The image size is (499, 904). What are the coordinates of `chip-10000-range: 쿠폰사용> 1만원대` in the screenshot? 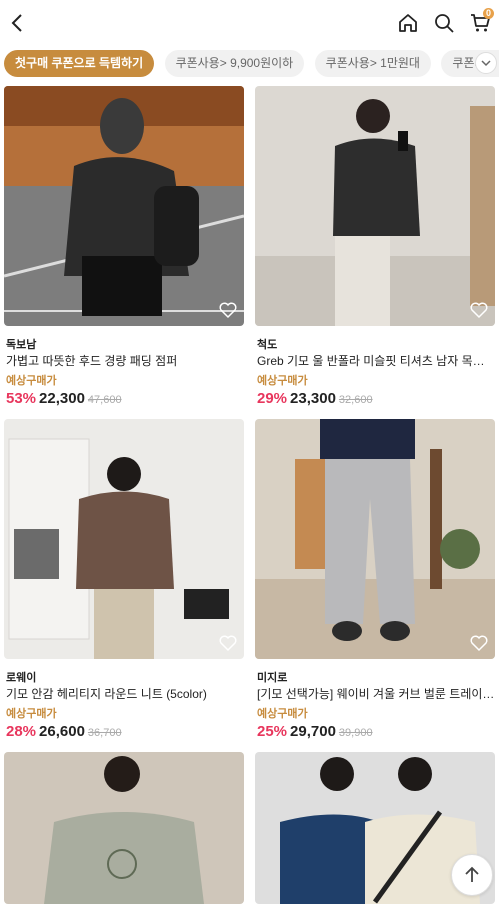 It's located at (372, 63).